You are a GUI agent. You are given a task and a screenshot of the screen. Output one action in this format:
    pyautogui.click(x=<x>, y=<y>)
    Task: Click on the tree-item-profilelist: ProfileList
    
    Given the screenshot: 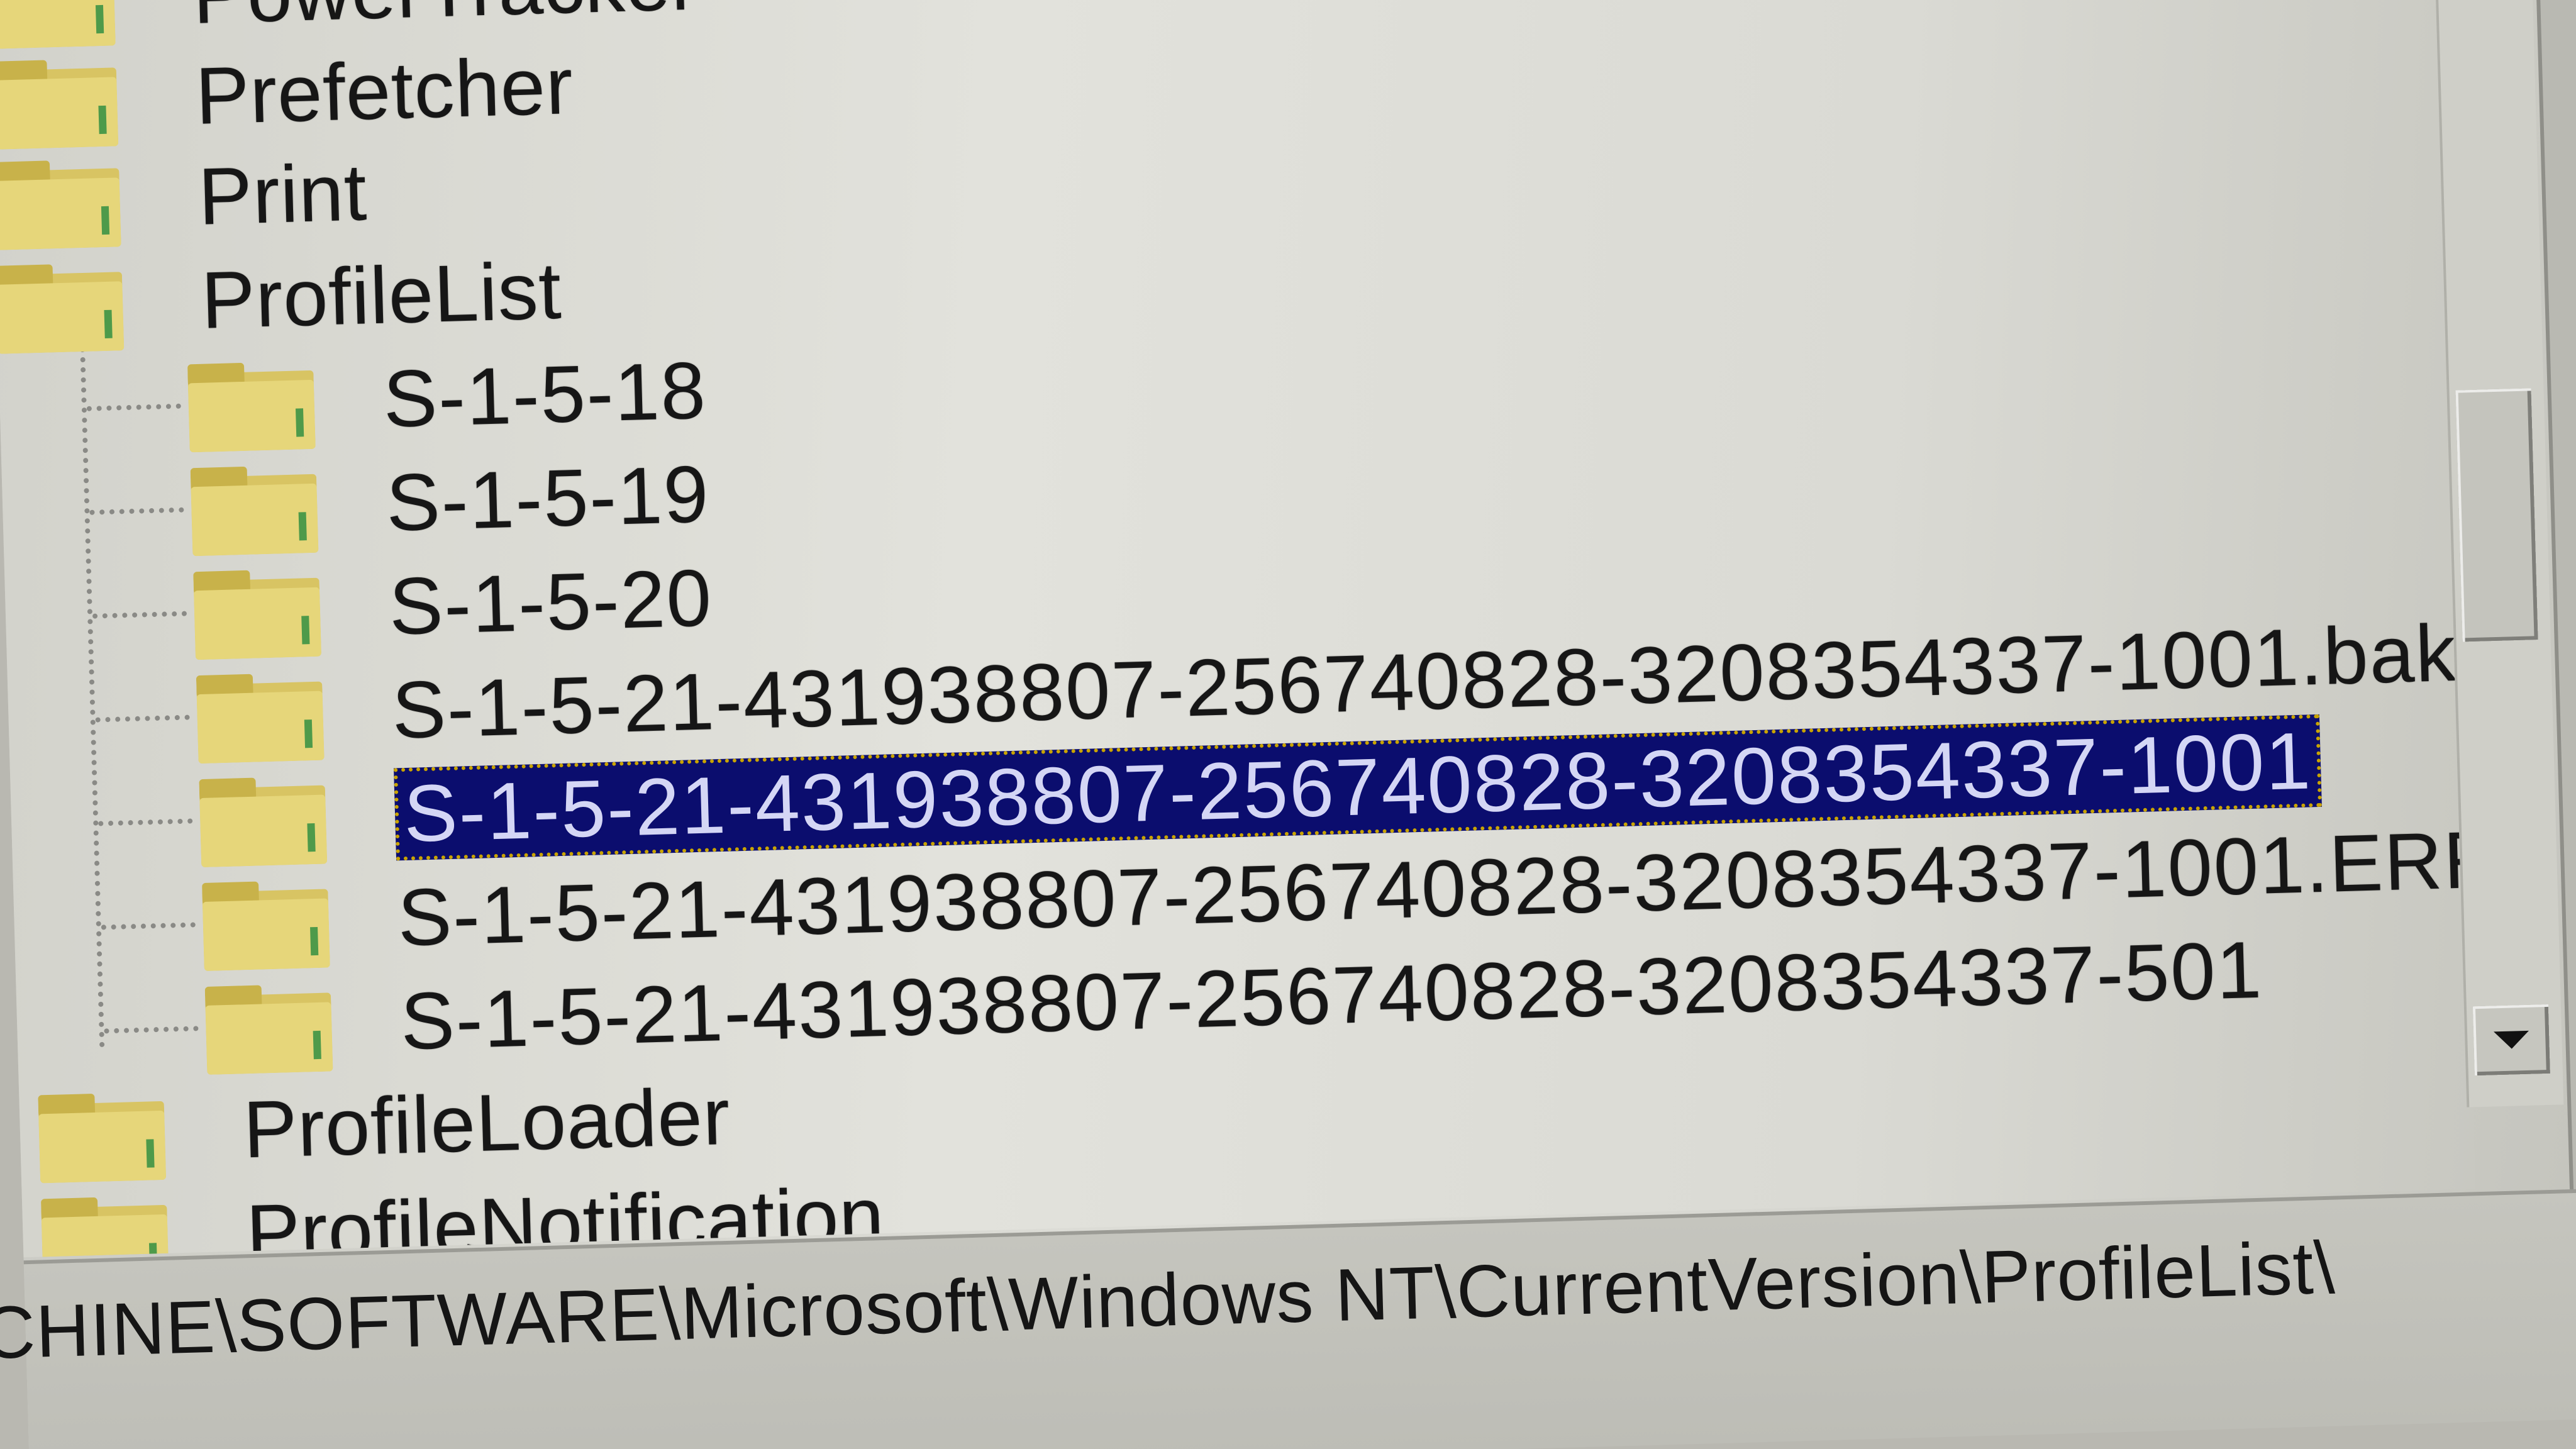 What is the action you would take?
    pyautogui.click(x=281, y=298)
    